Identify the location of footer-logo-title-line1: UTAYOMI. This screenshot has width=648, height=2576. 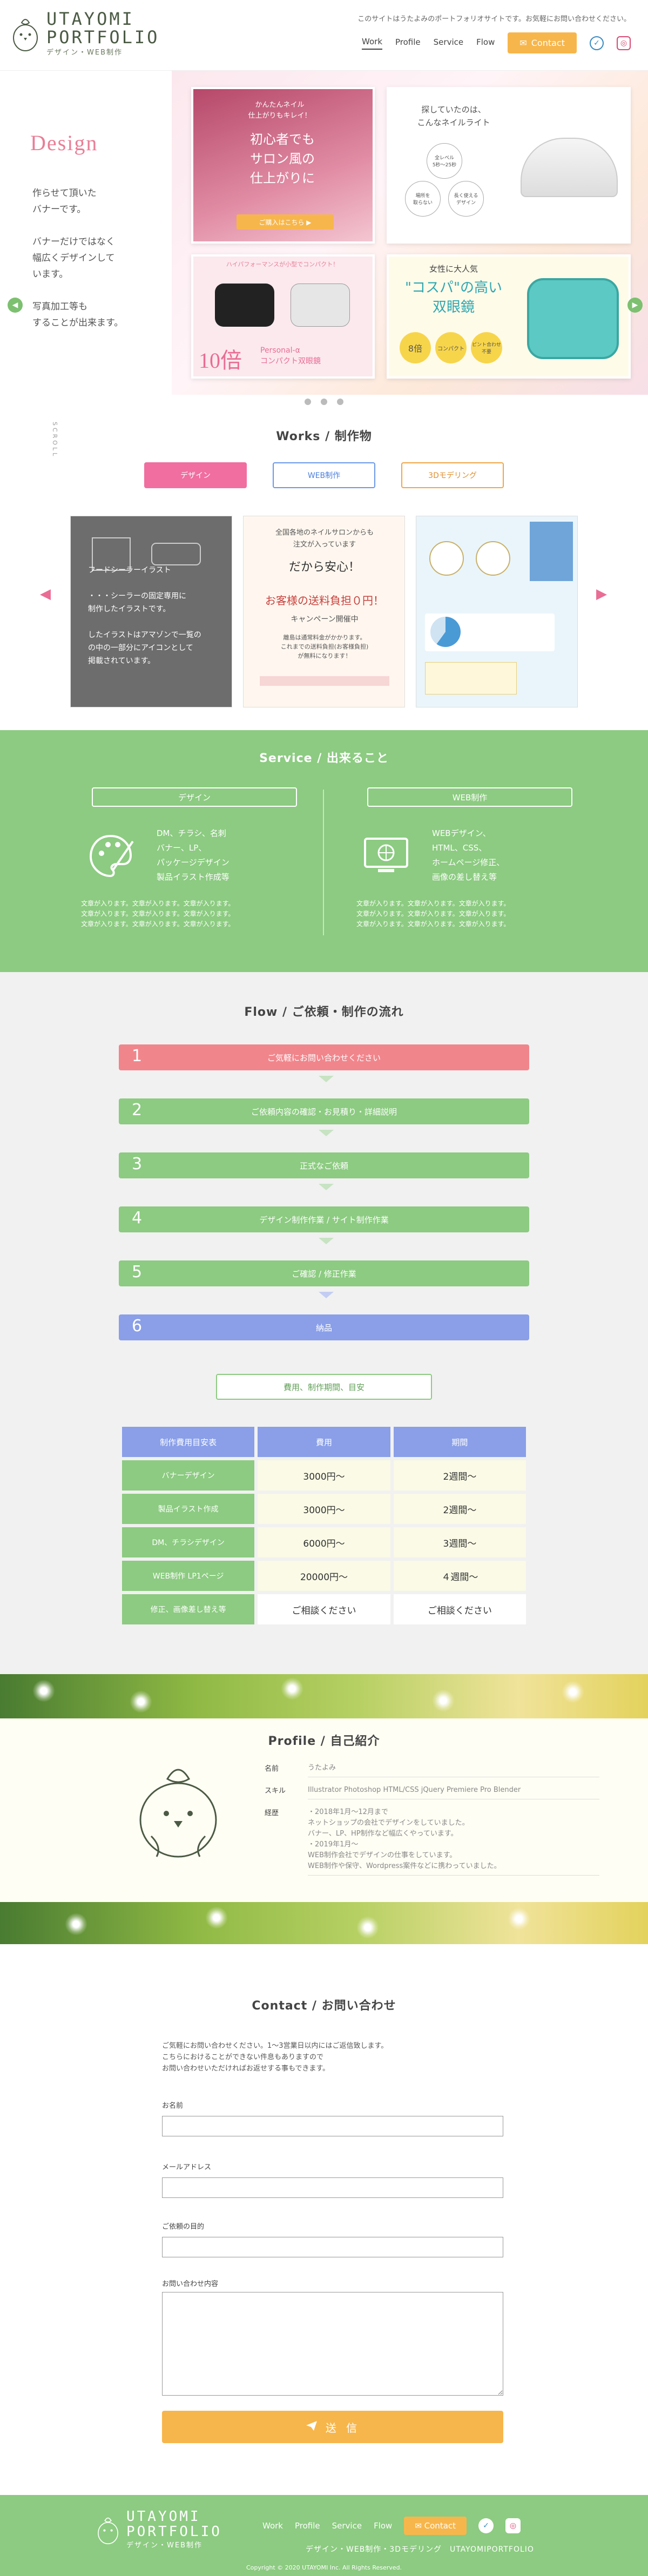
(163, 2516).